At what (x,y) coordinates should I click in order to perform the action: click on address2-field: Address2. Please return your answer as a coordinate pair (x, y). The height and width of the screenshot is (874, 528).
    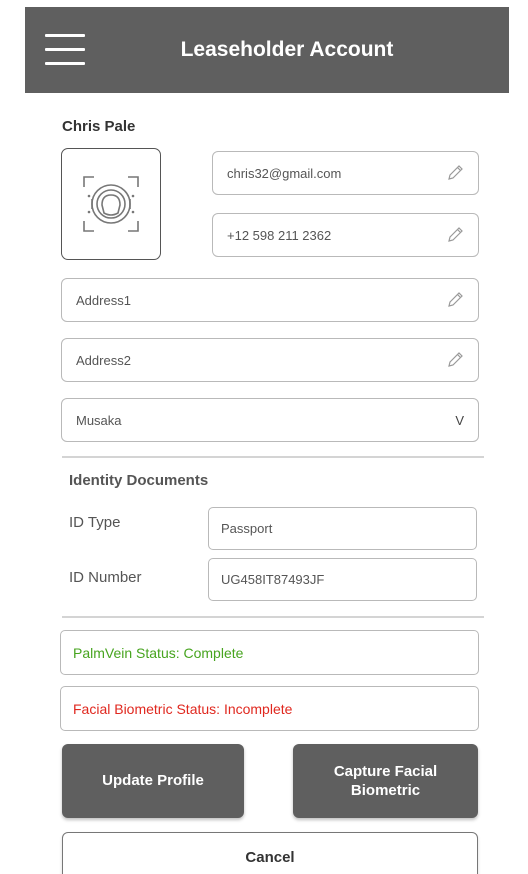
    Looking at the image, I should click on (270, 360).